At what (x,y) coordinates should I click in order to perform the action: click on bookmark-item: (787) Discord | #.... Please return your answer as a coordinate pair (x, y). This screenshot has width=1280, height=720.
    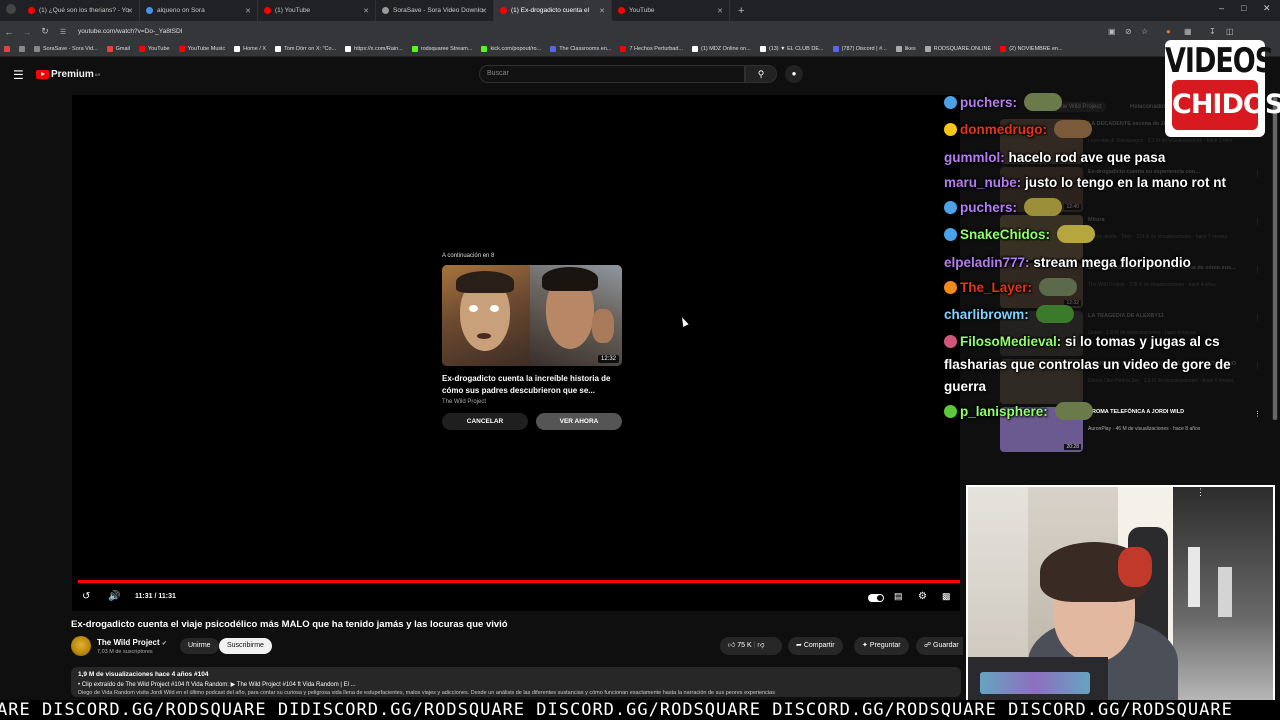
    Looking at the image, I should click on (859, 49).